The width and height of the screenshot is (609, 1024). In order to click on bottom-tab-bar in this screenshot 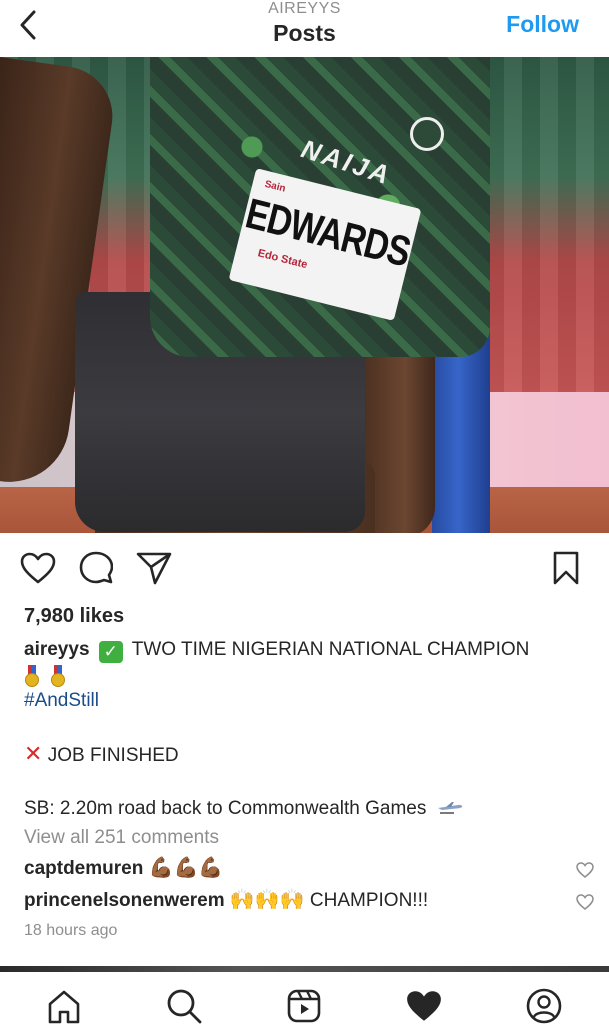, I will do `click(304, 1004)`.